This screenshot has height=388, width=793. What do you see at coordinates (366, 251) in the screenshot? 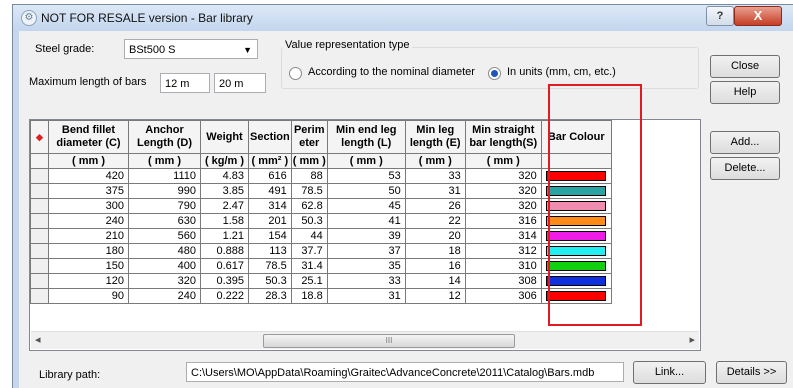
I see `table-cell: 37` at bounding box center [366, 251].